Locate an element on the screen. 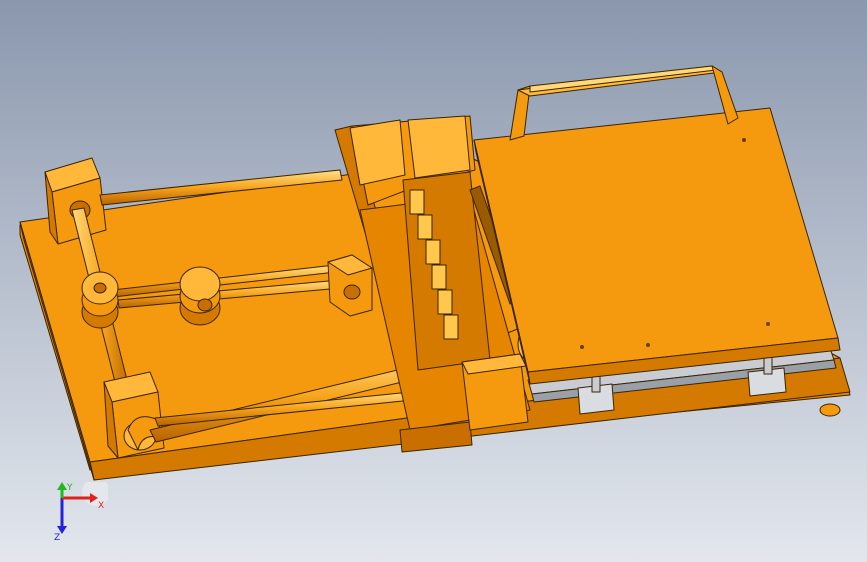 This screenshot has width=867, height=562. y-axis-label: Y is located at coordinates (69, 488).